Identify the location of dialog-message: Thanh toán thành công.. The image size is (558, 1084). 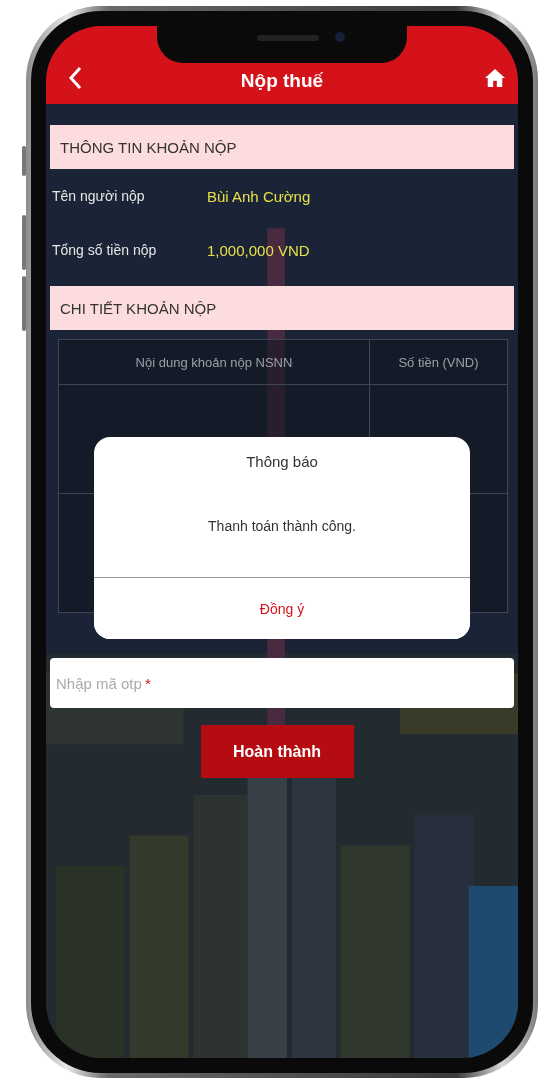
(282, 526).